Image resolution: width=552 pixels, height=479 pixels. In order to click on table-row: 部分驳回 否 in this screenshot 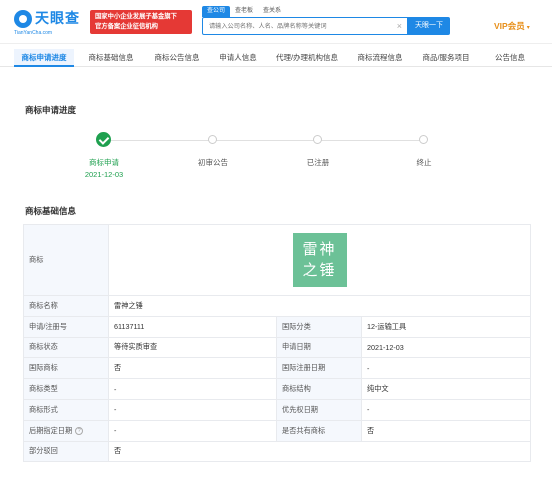, I will do `click(277, 451)`.